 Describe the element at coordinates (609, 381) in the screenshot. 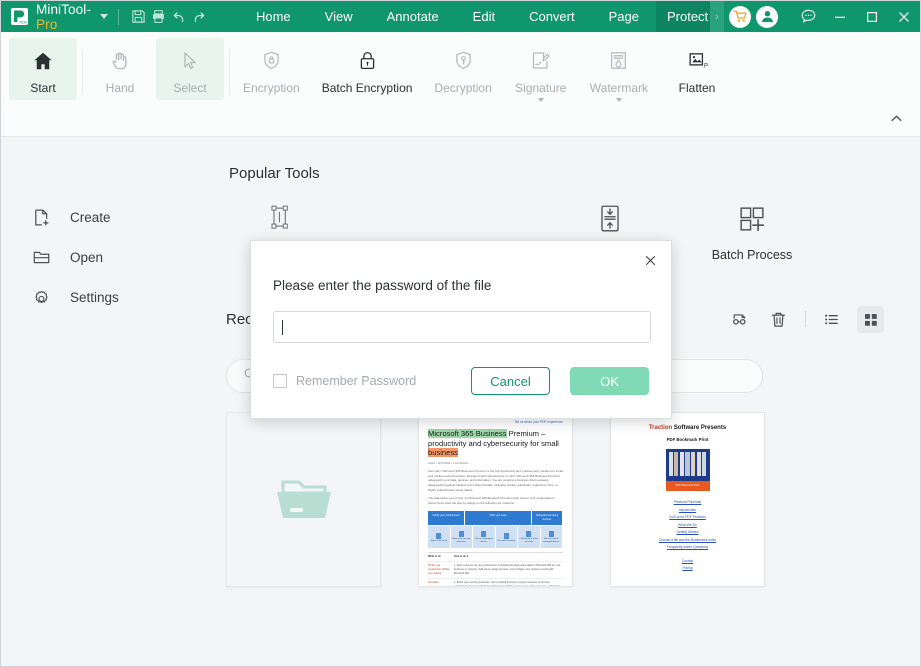

I see `ok-button: OK` at that location.